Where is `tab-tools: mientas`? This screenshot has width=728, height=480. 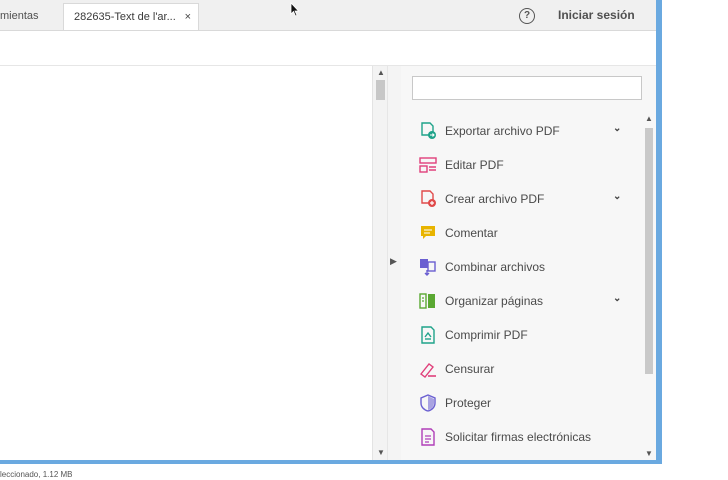
tab-tools: mientas is located at coordinates (31, 16).